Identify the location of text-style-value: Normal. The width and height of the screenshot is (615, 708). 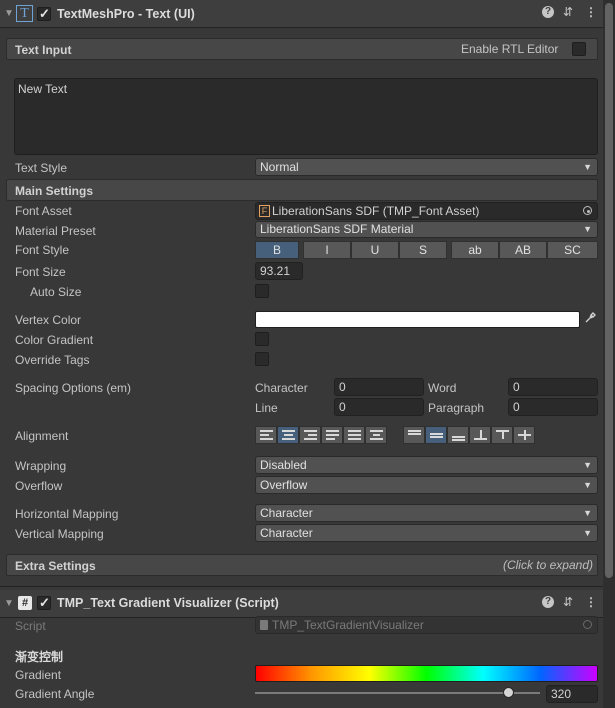
(279, 167).